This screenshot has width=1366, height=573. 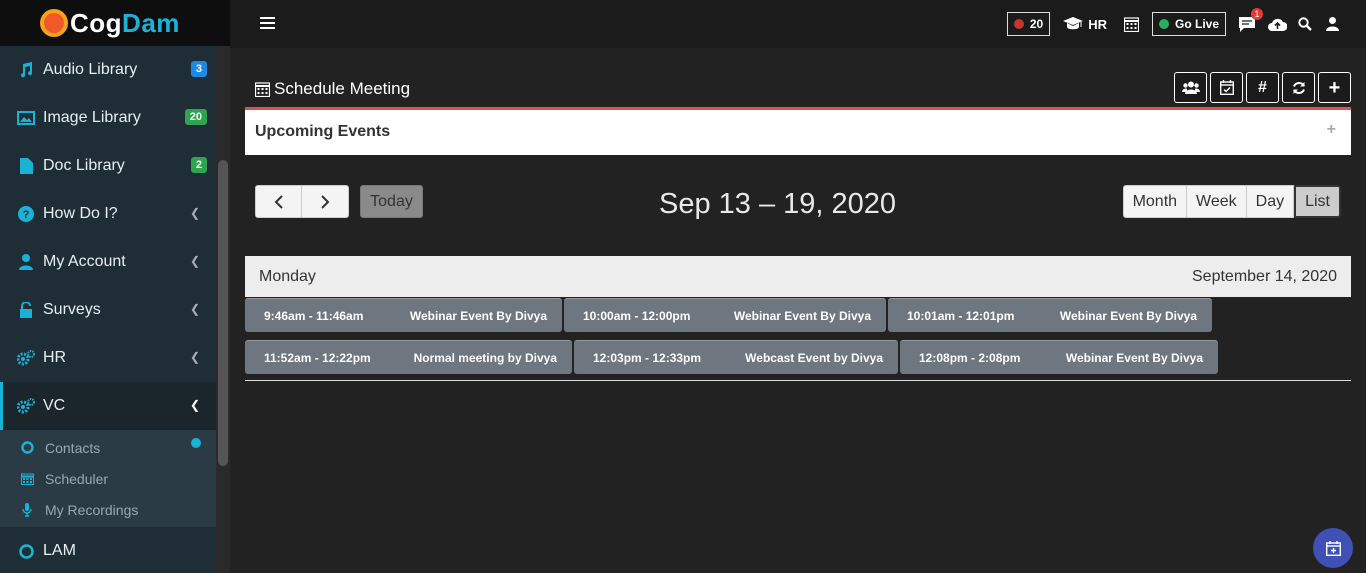 I want to click on sidebar-item-vc: VC ❮, so click(x=108, y=406).